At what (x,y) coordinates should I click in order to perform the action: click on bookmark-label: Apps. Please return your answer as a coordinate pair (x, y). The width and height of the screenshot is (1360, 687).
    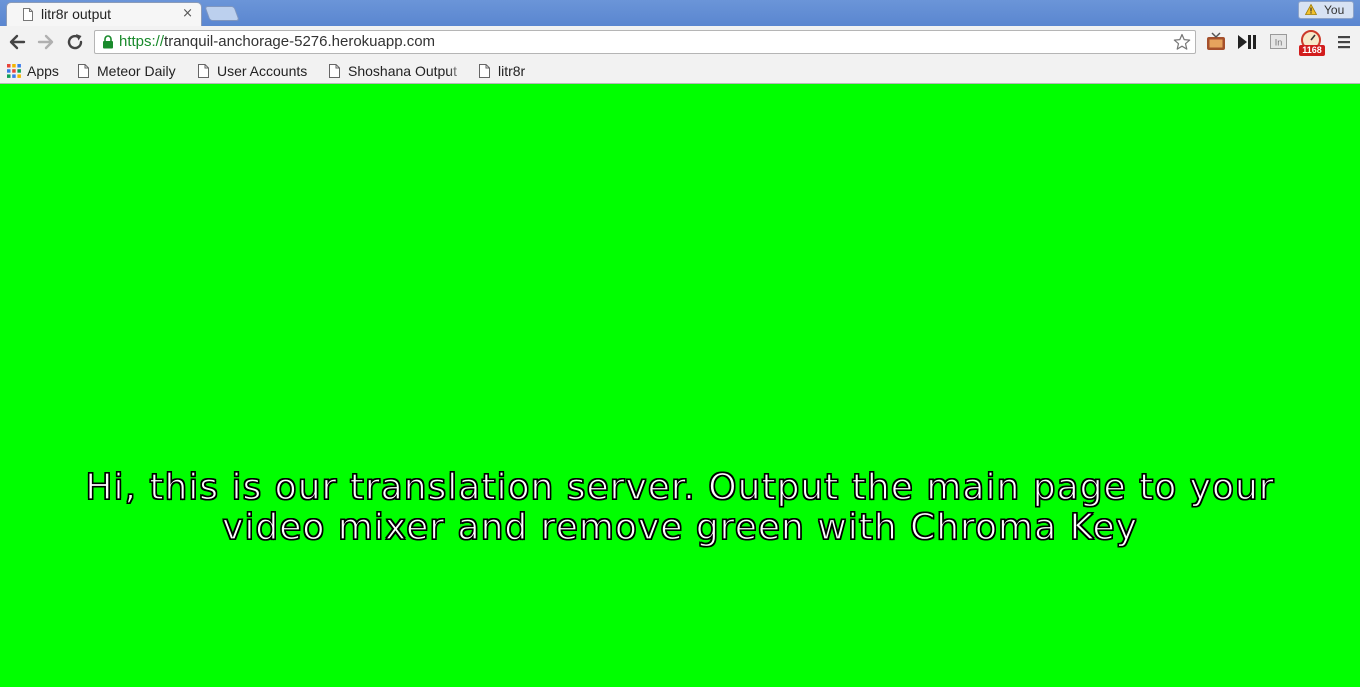
    Looking at the image, I should click on (43, 71).